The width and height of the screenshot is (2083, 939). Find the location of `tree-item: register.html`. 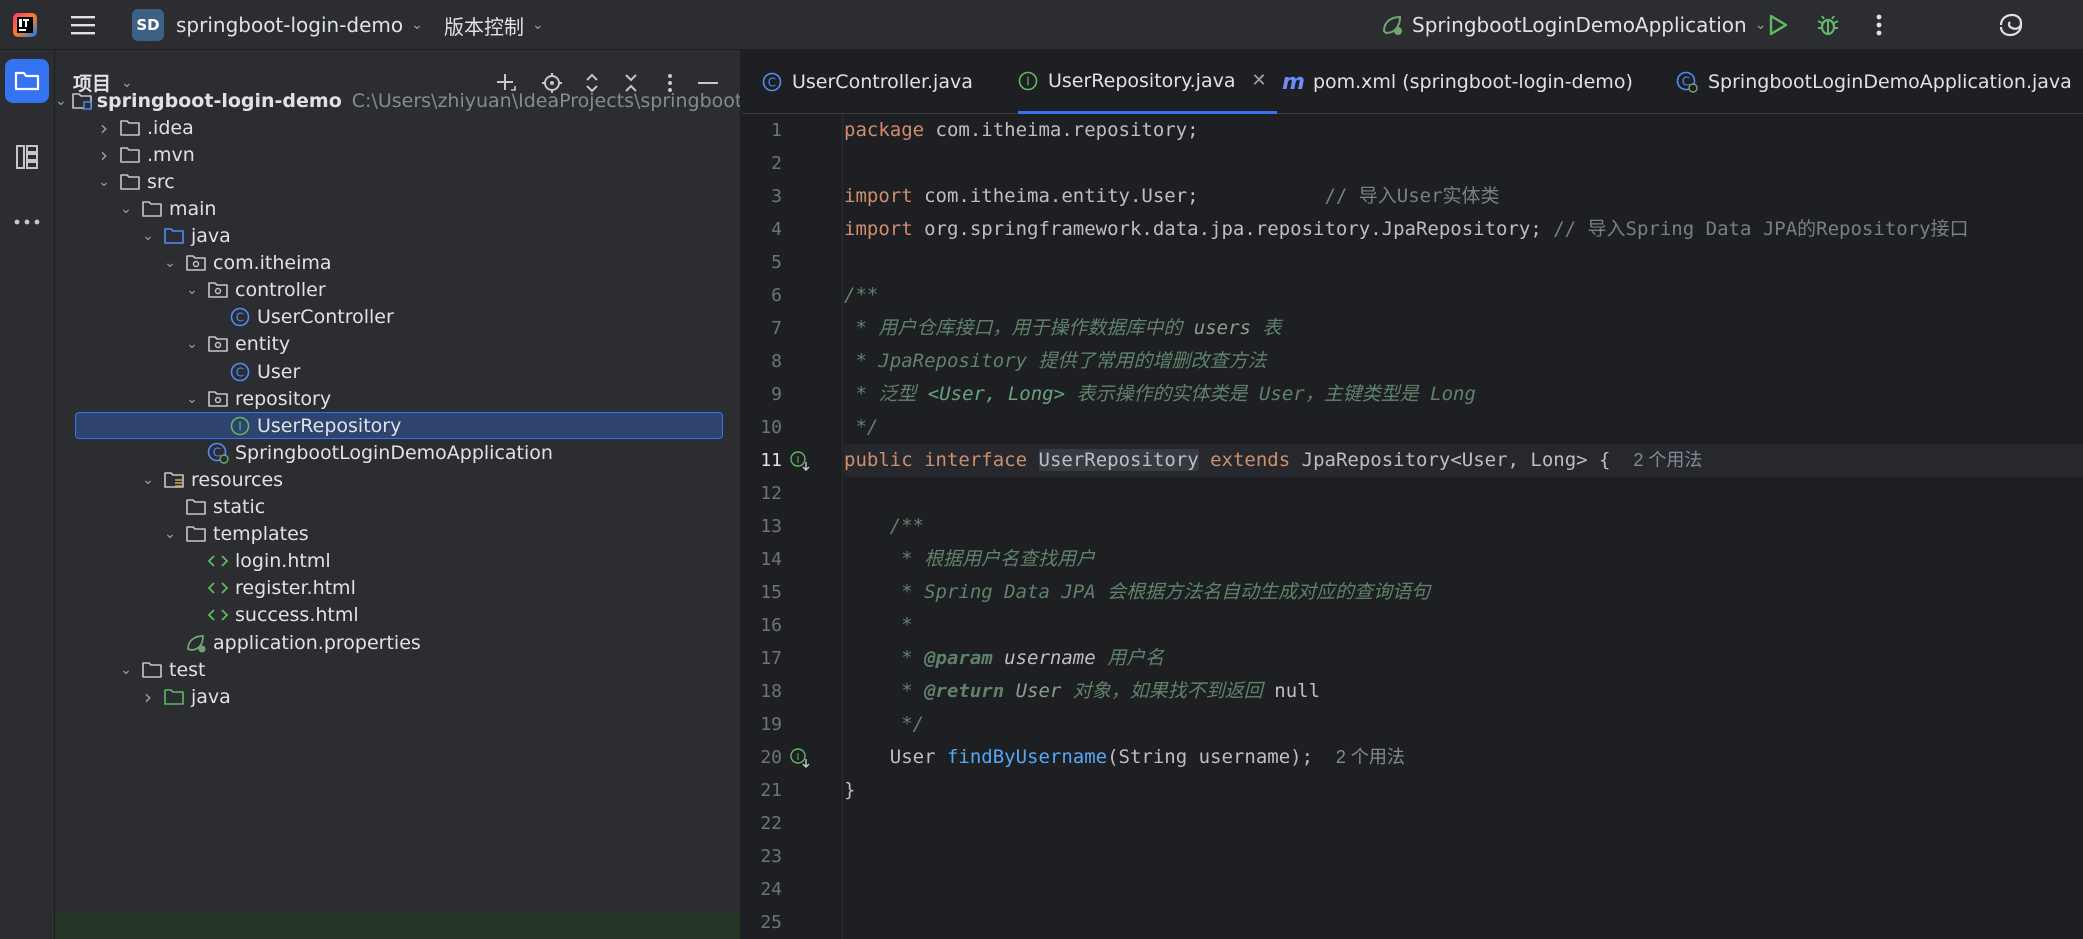

tree-item: register.html is located at coordinates (397, 588).